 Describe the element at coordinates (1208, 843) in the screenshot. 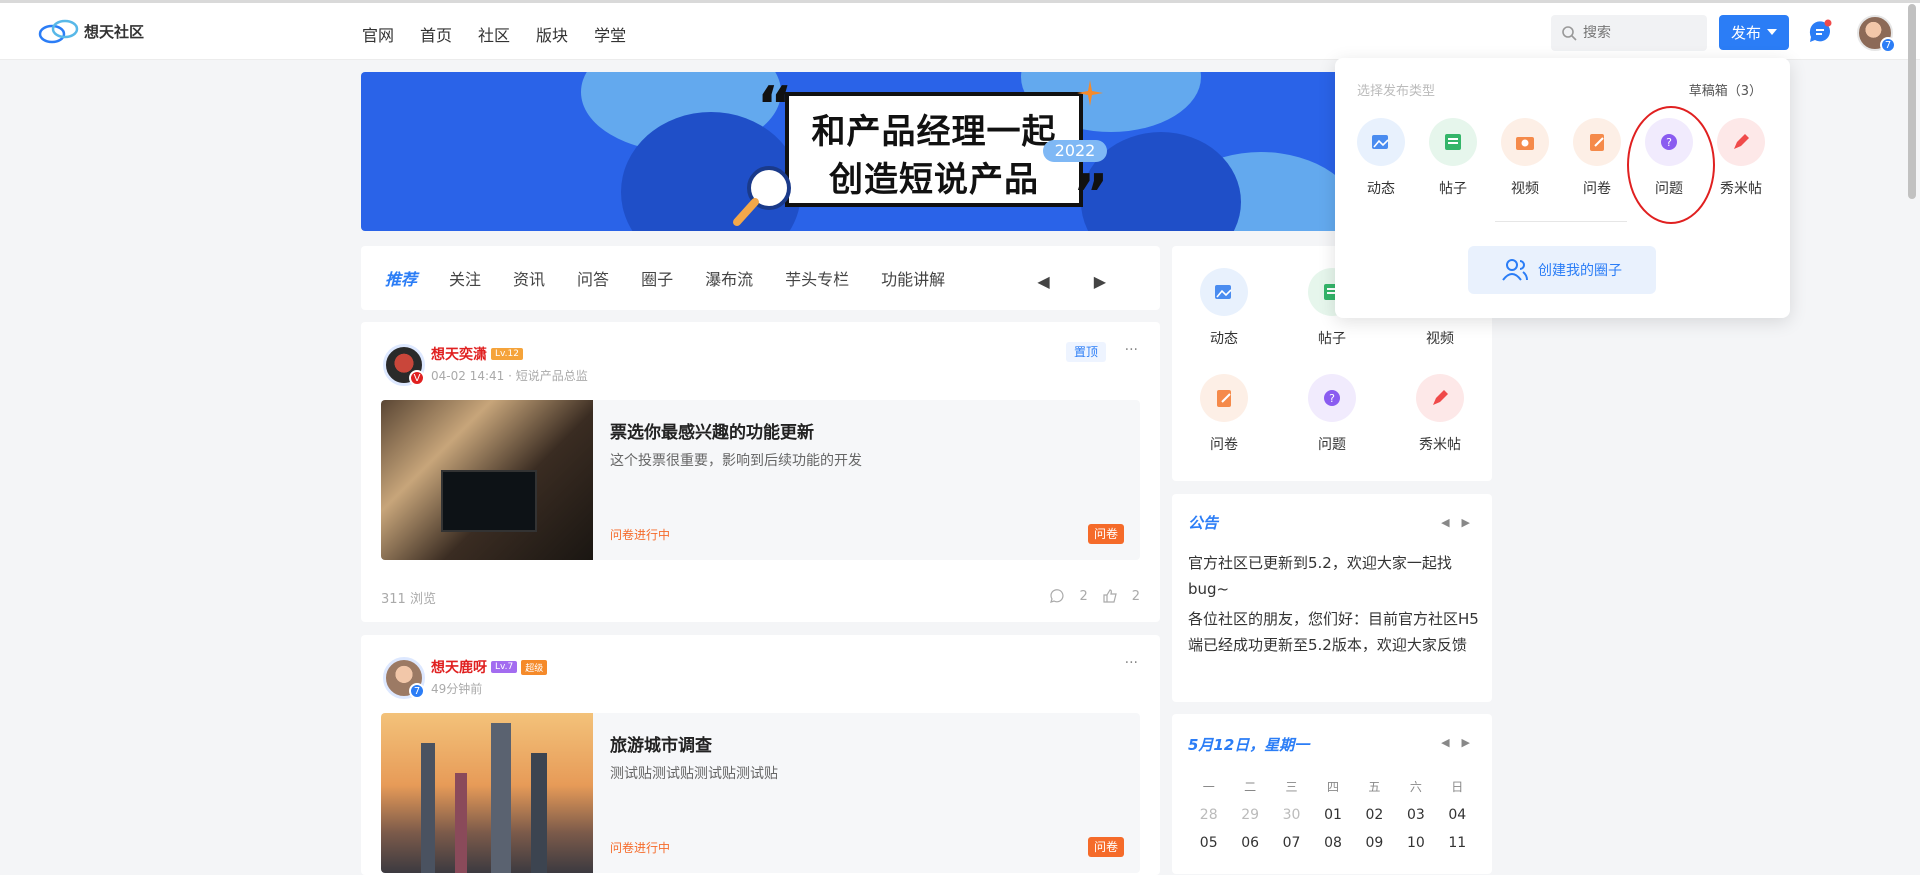

I see `calendar-day: 05` at that location.